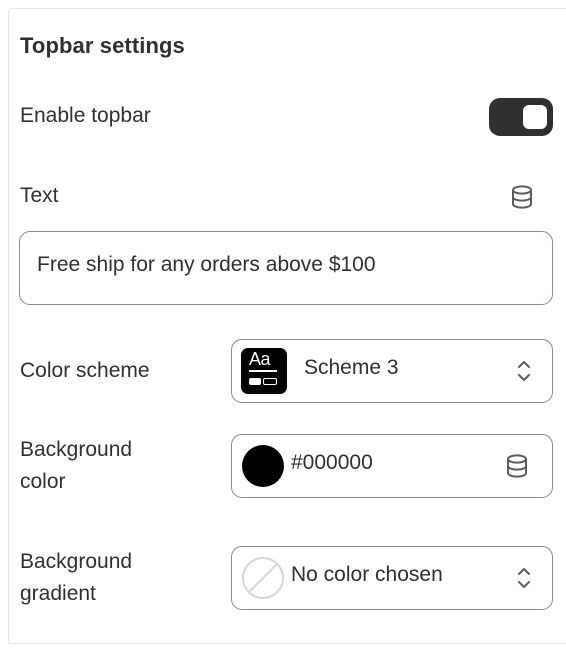  Describe the element at coordinates (535, 117) in the screenshot. I see `toggle-knob` at that location.